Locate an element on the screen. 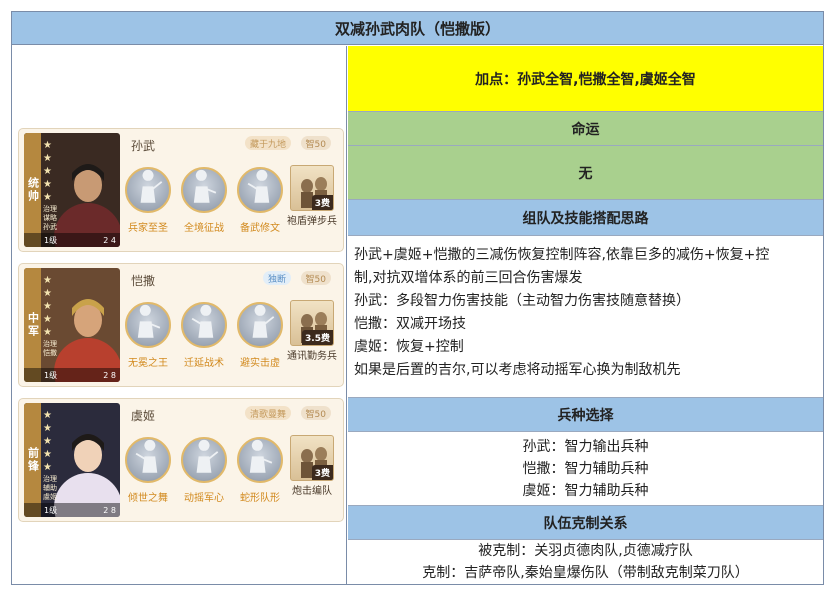 The height and width of the screenshot is (596, 836). troop-text: 孙武：智力输出兵种 恺撒：智力辅助兵种 虞姬：智力辅助兵种 is located at coordinates (585, 469).